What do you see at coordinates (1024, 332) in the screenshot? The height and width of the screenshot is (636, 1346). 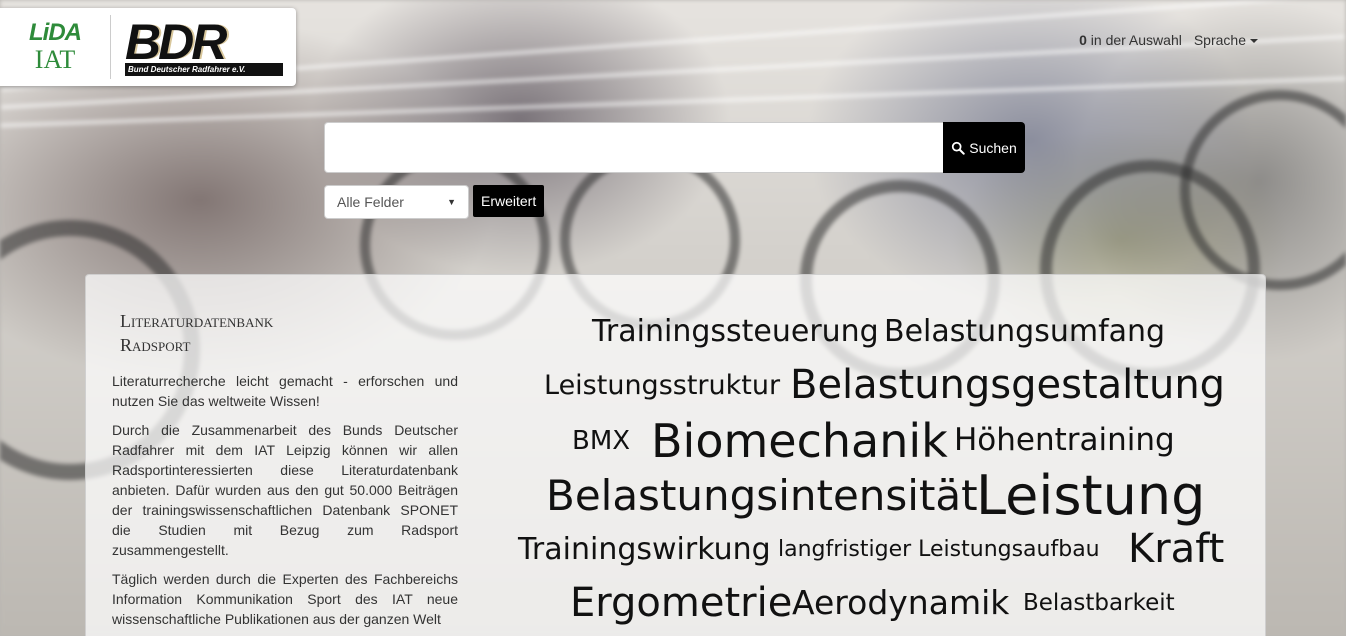 I see `tag-link: Belastungsumfang` at bounding box center [1024, 332].